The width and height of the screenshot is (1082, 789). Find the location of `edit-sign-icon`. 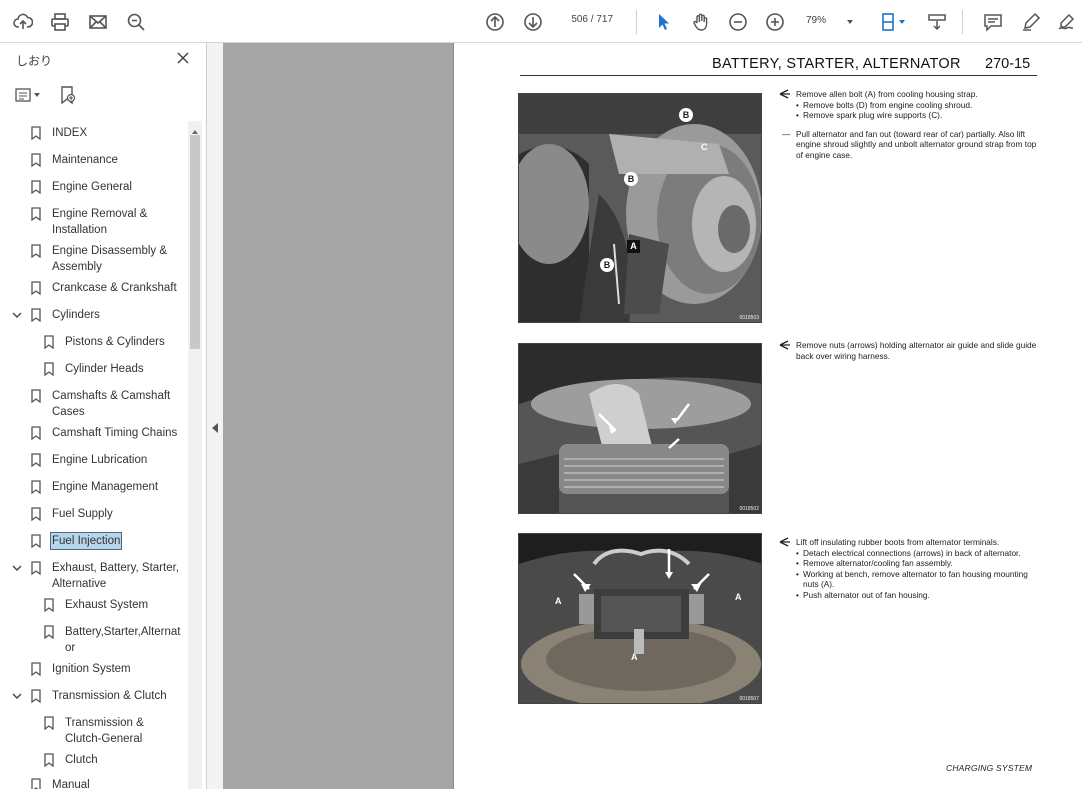

edit-sign-icon is located at coordinates (1067, 22).